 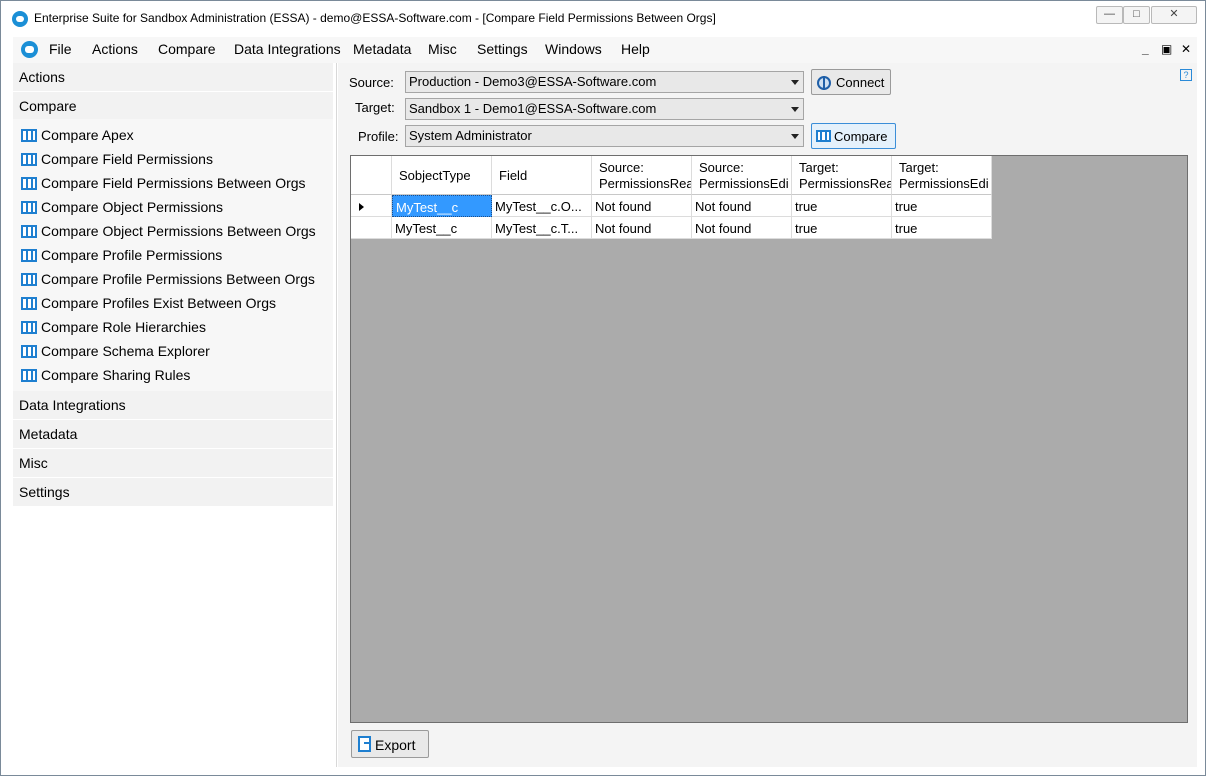 I want to click on section-data-integrations: Data Integrations, so click(x=173, y=405).